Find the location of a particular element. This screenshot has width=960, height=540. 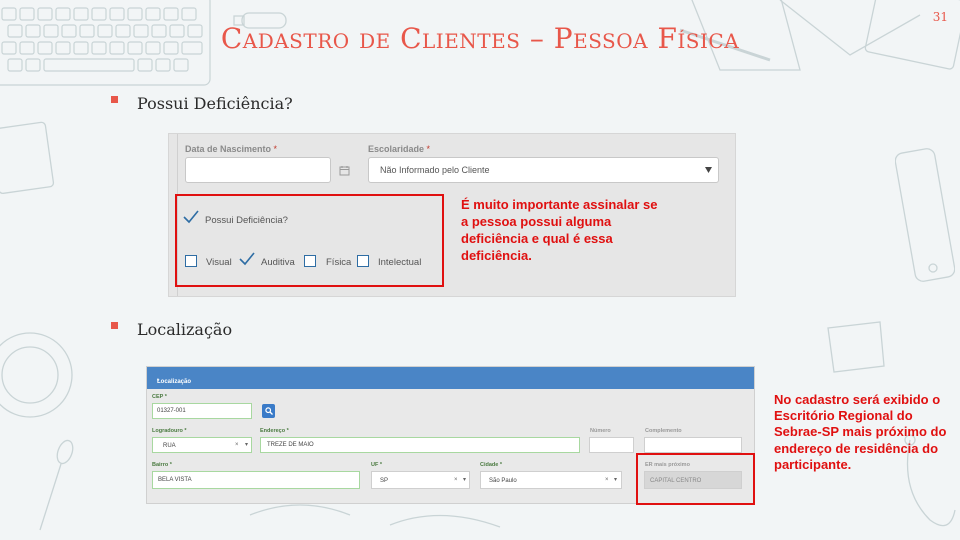

birth-date-label: Data de Nascimento * is located at coordinates (231, 149).